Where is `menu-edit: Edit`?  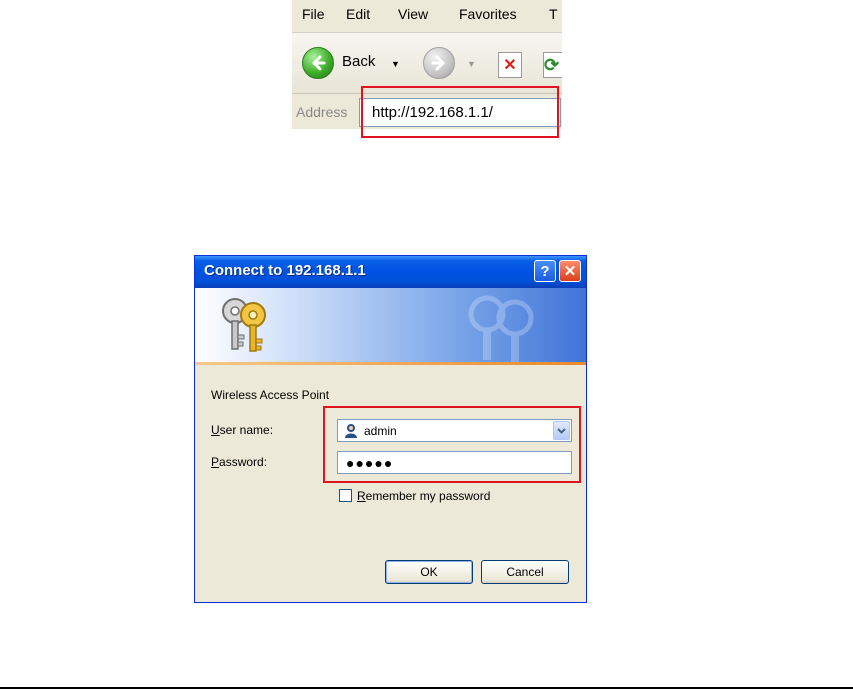
menu-edit: Edit is located at coordinates (358, 14).